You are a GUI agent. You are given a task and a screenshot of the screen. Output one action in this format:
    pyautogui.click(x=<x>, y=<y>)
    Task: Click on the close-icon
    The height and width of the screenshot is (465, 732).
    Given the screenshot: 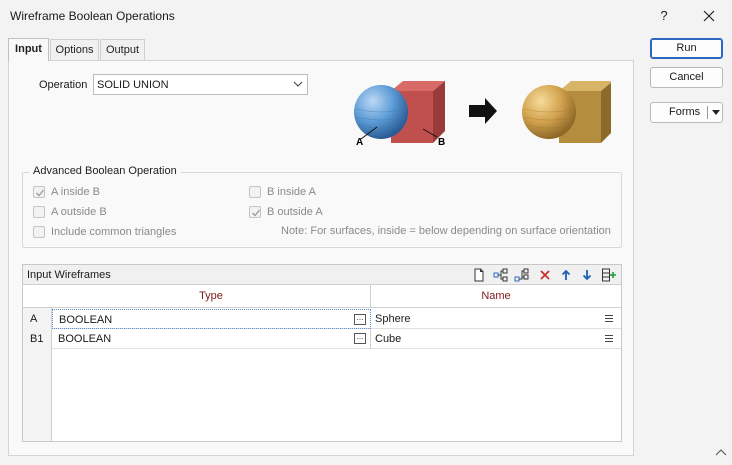 What is the action you would take?
    pyautogui.click(x=709, y=16)
    